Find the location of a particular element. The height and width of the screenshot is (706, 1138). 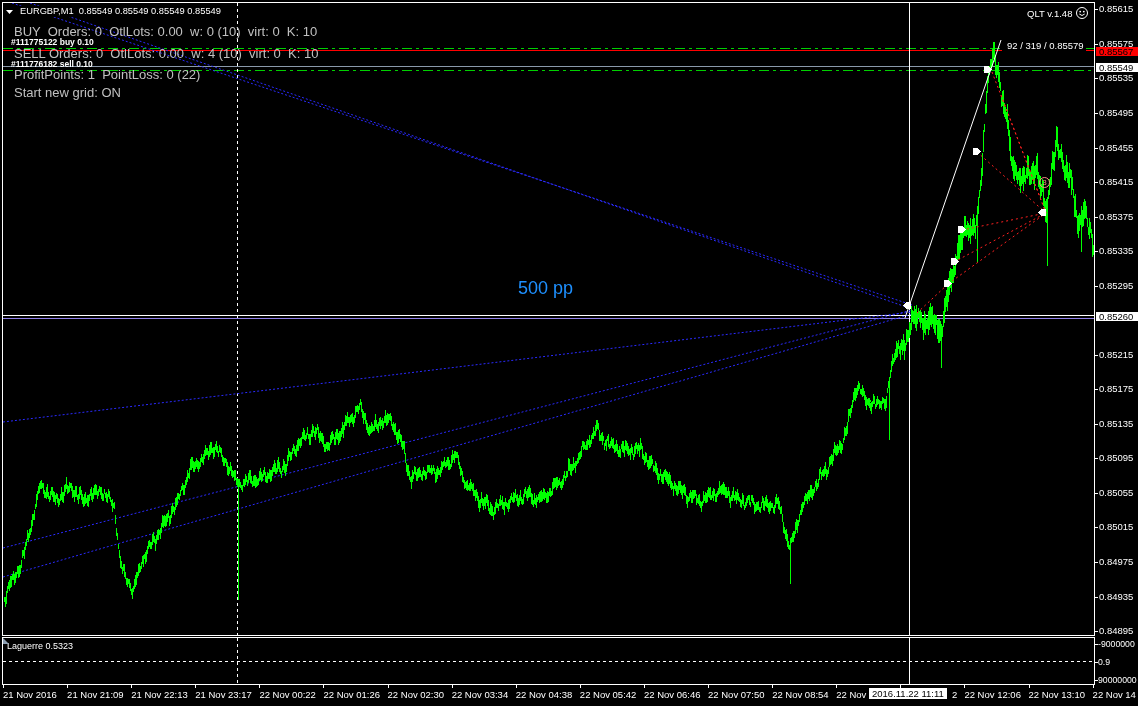

price-axis-label: 0.85375 is located at coordinates (1116, 216).